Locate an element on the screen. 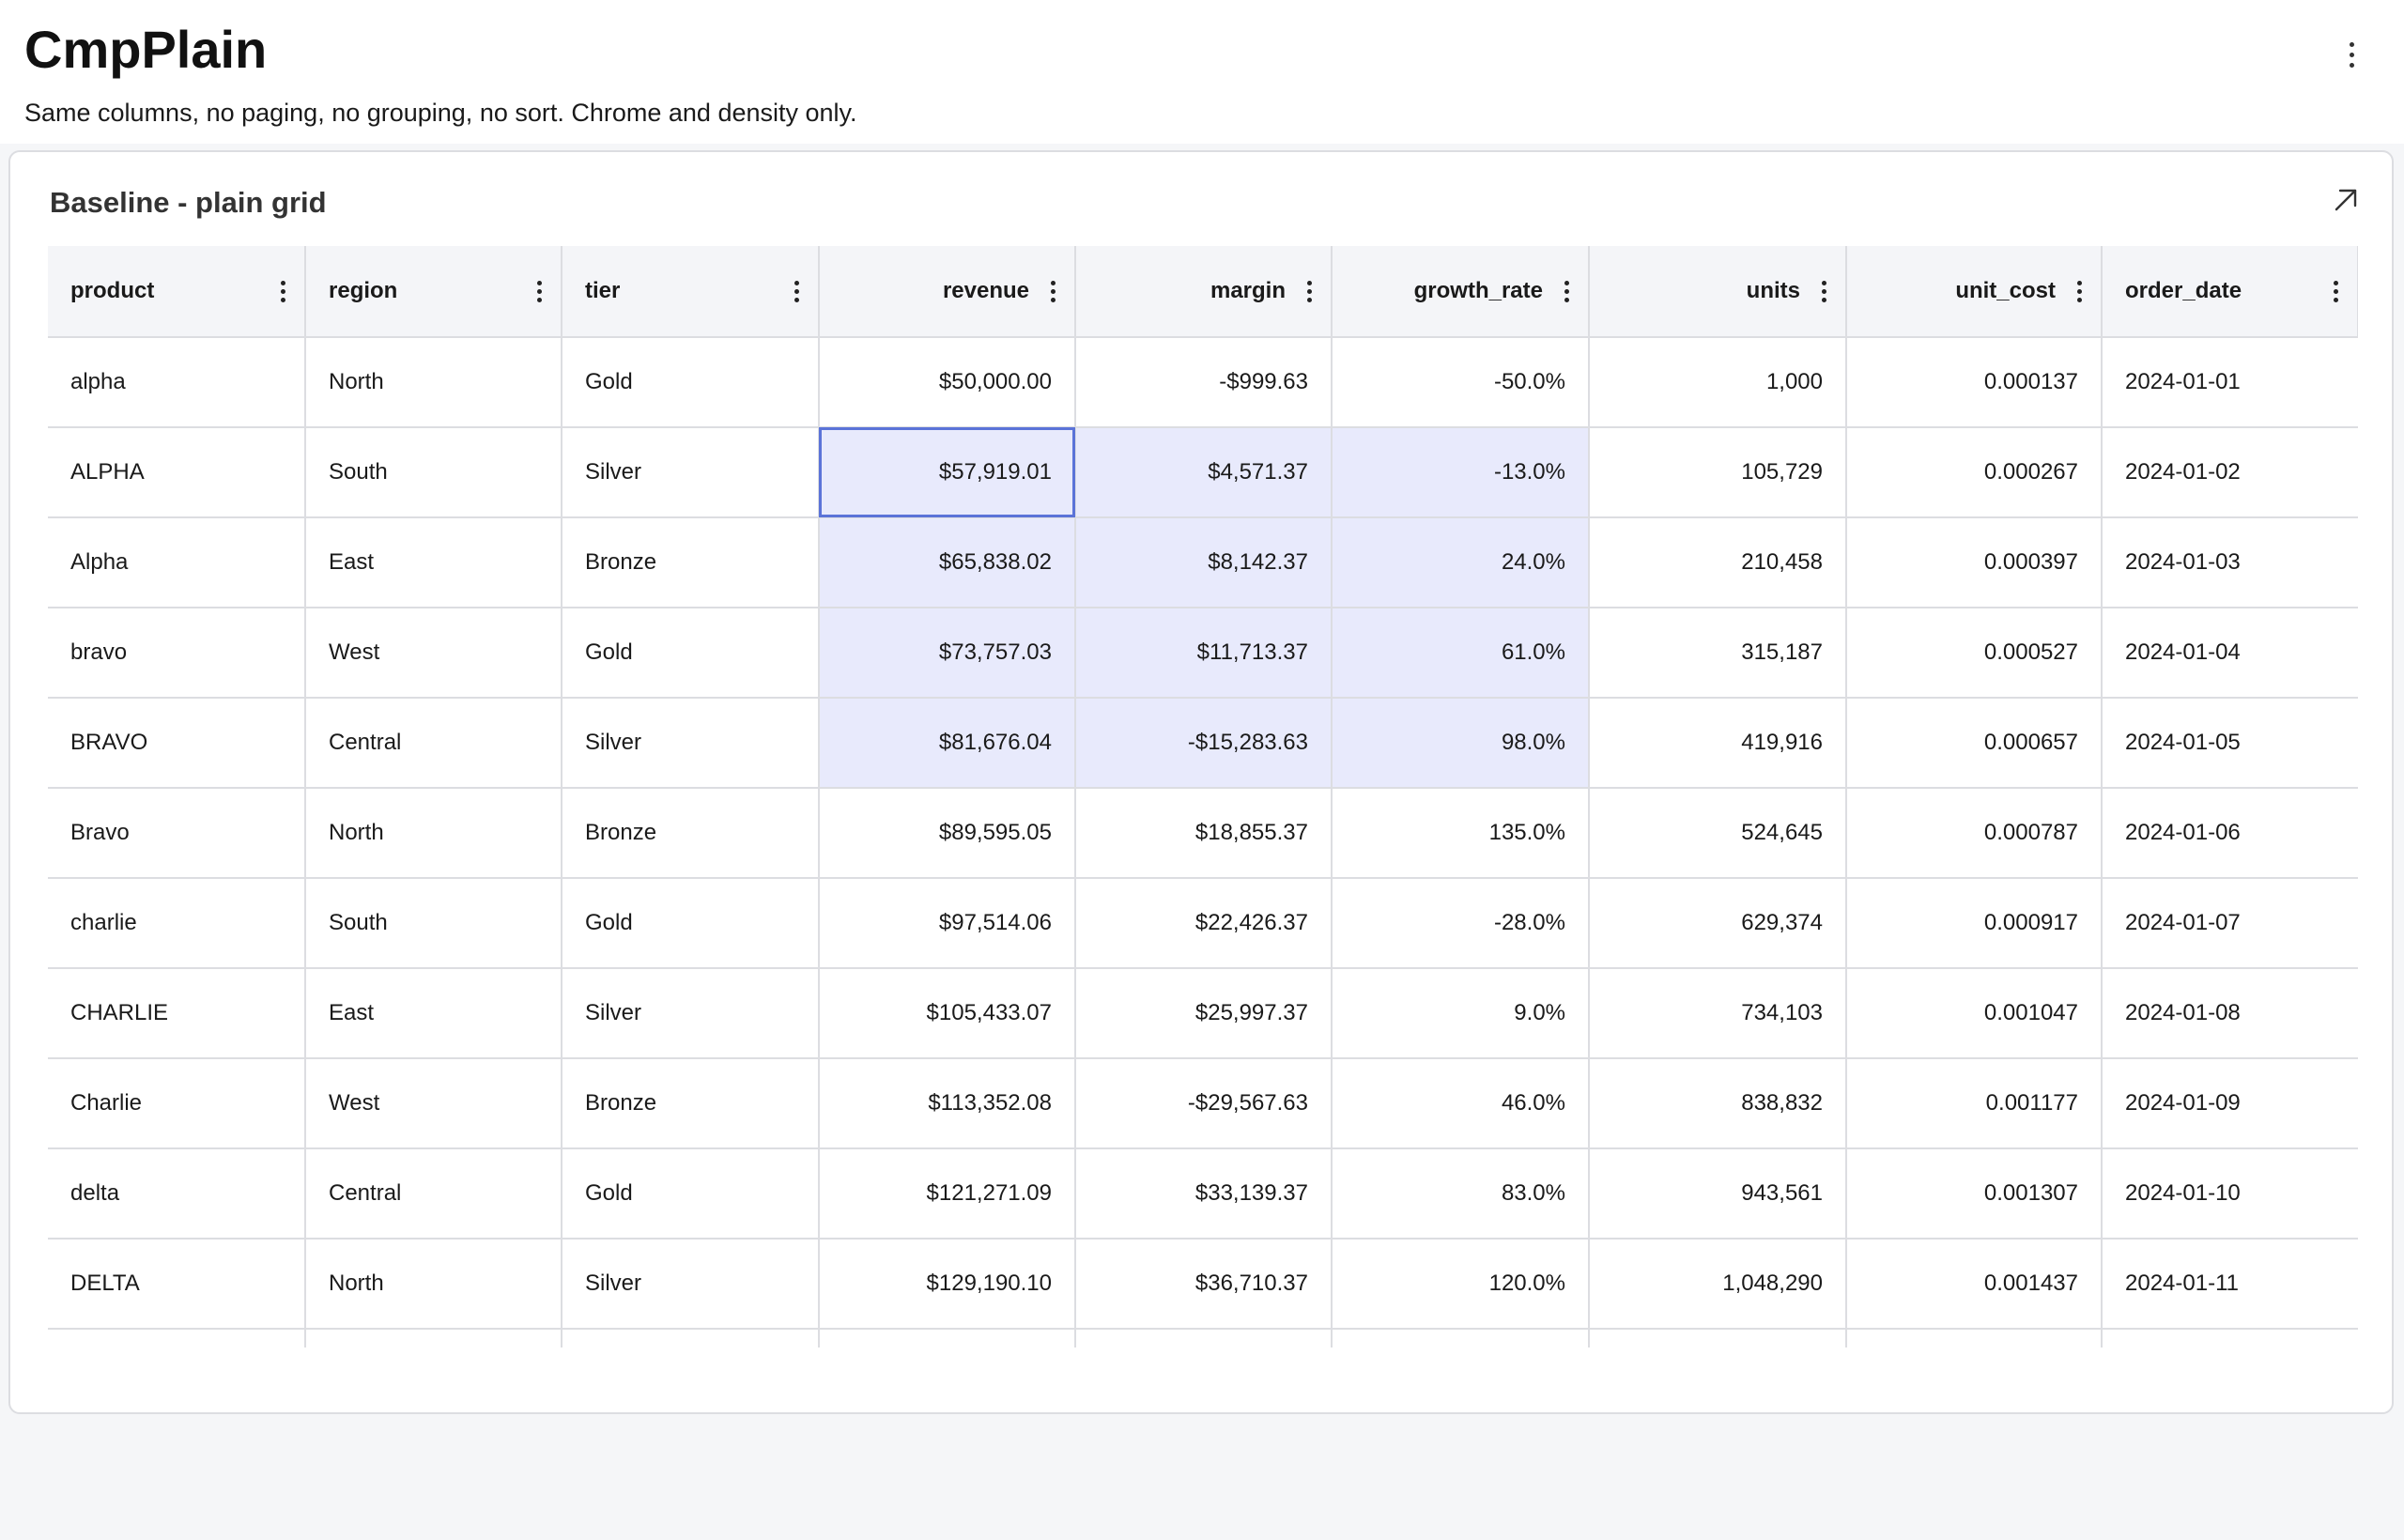  cell-growth-rate: 61.0% is located at coordinates (1461, 653).